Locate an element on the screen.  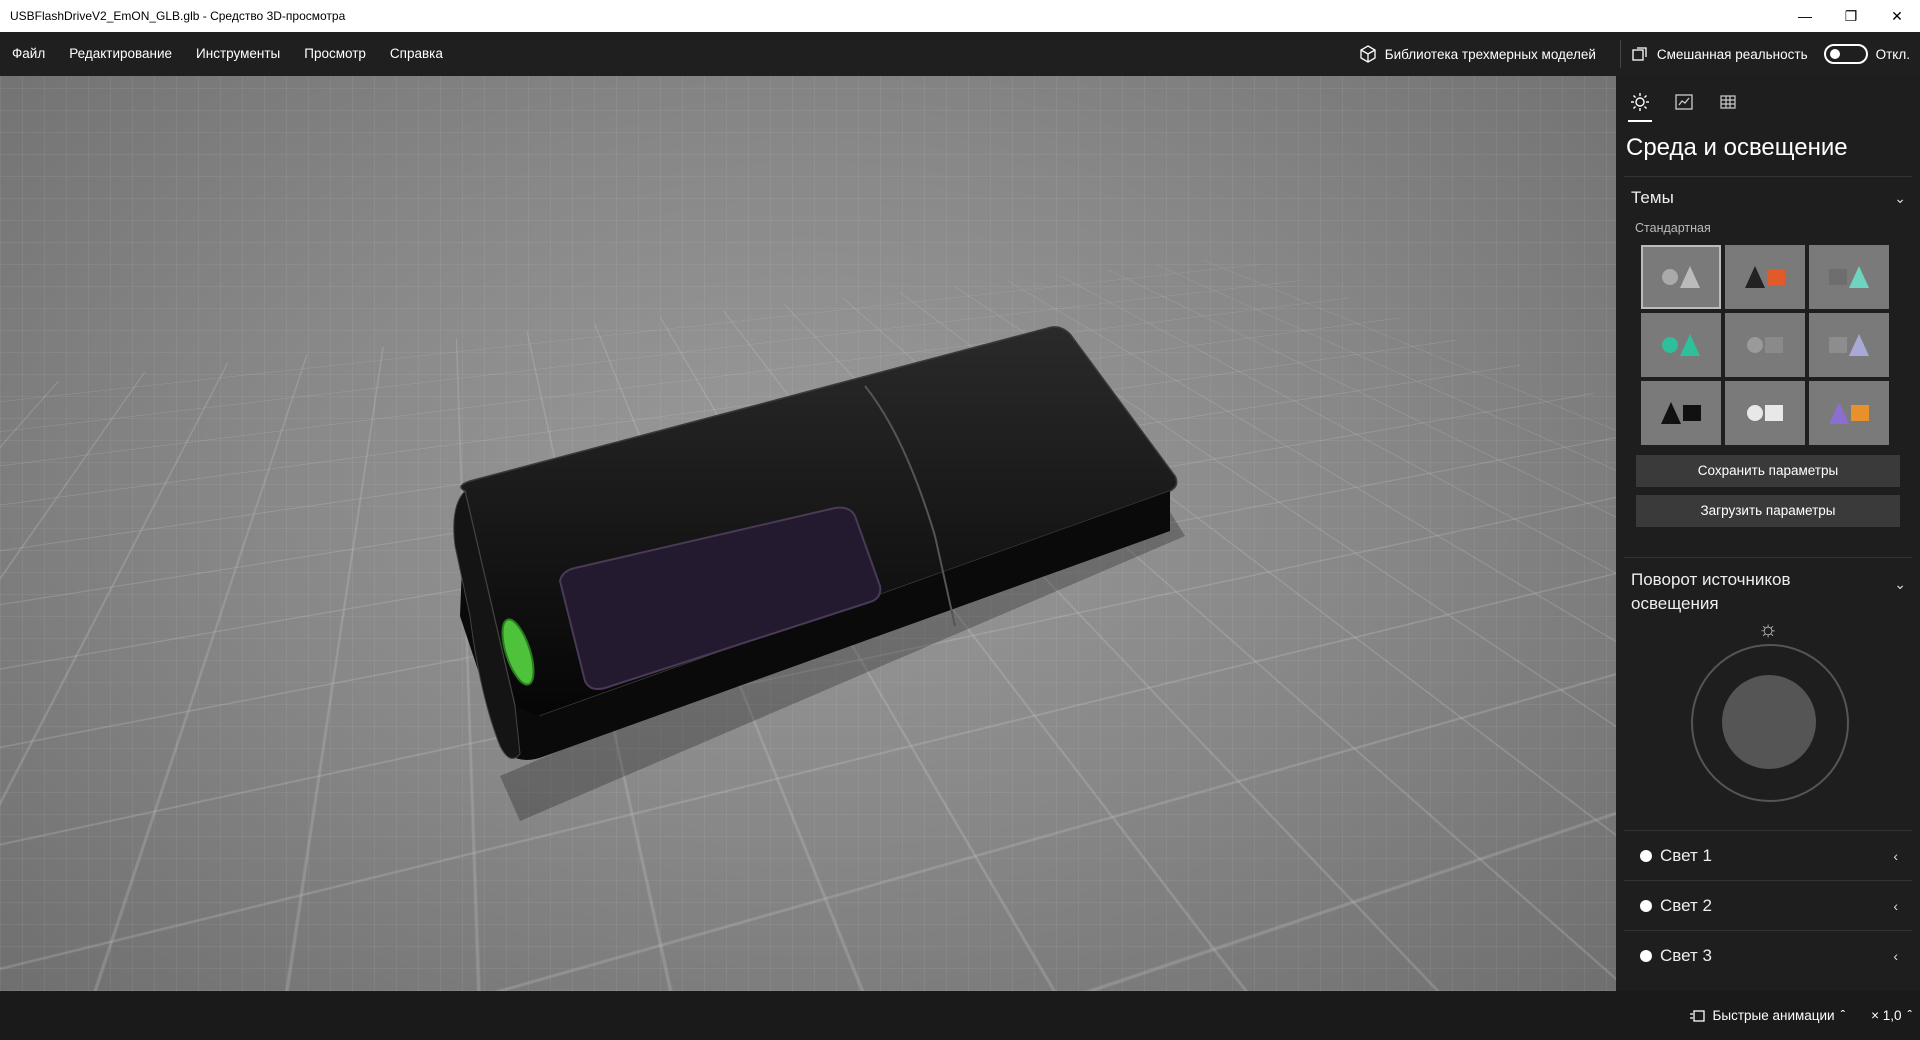
rotation-section-header: Поворот источников освещения ⌄ is located at coordinates (1768, 587).